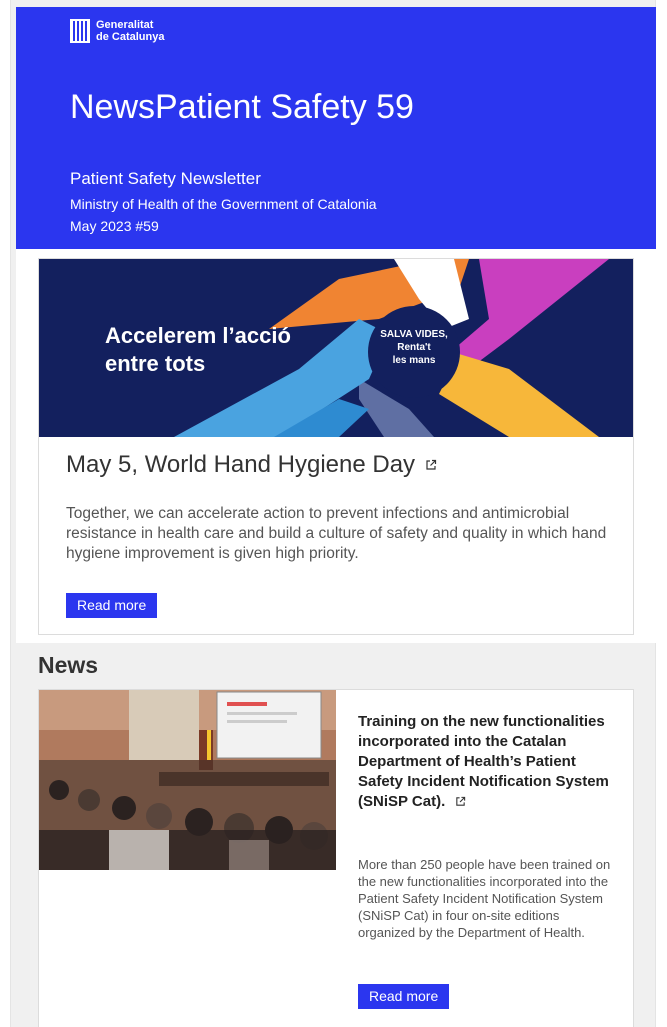 The image size is (667, 1027). What do you see at coordinates (165, 178) in the screenshot?
I see `newsletter-subtitle: Patient Safety Newsletter` at bounding box center [165, 178].